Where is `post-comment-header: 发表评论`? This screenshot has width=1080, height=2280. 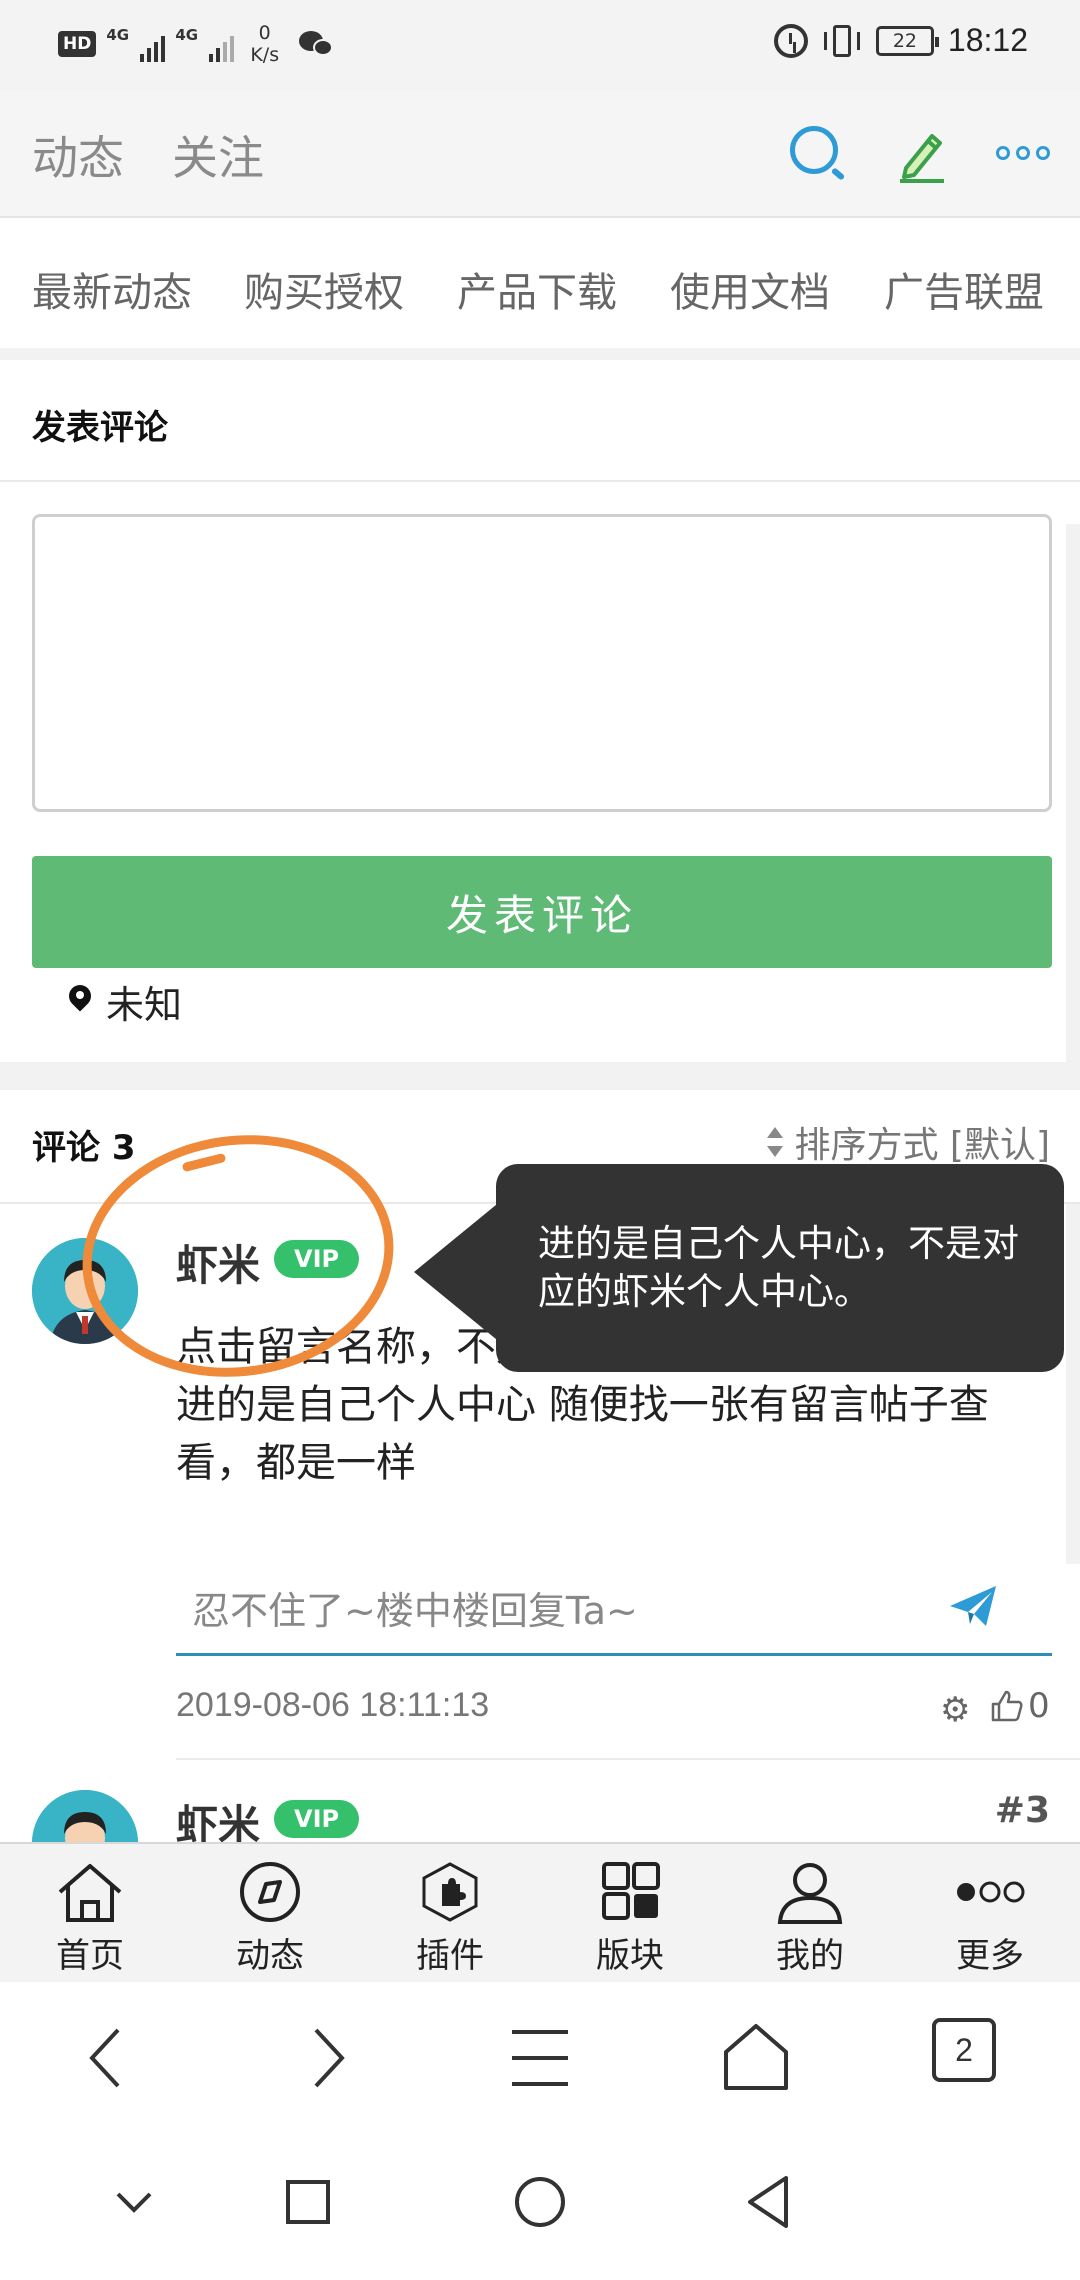
post-comment-header: 发表评论 is located at coordinates (540, 427).